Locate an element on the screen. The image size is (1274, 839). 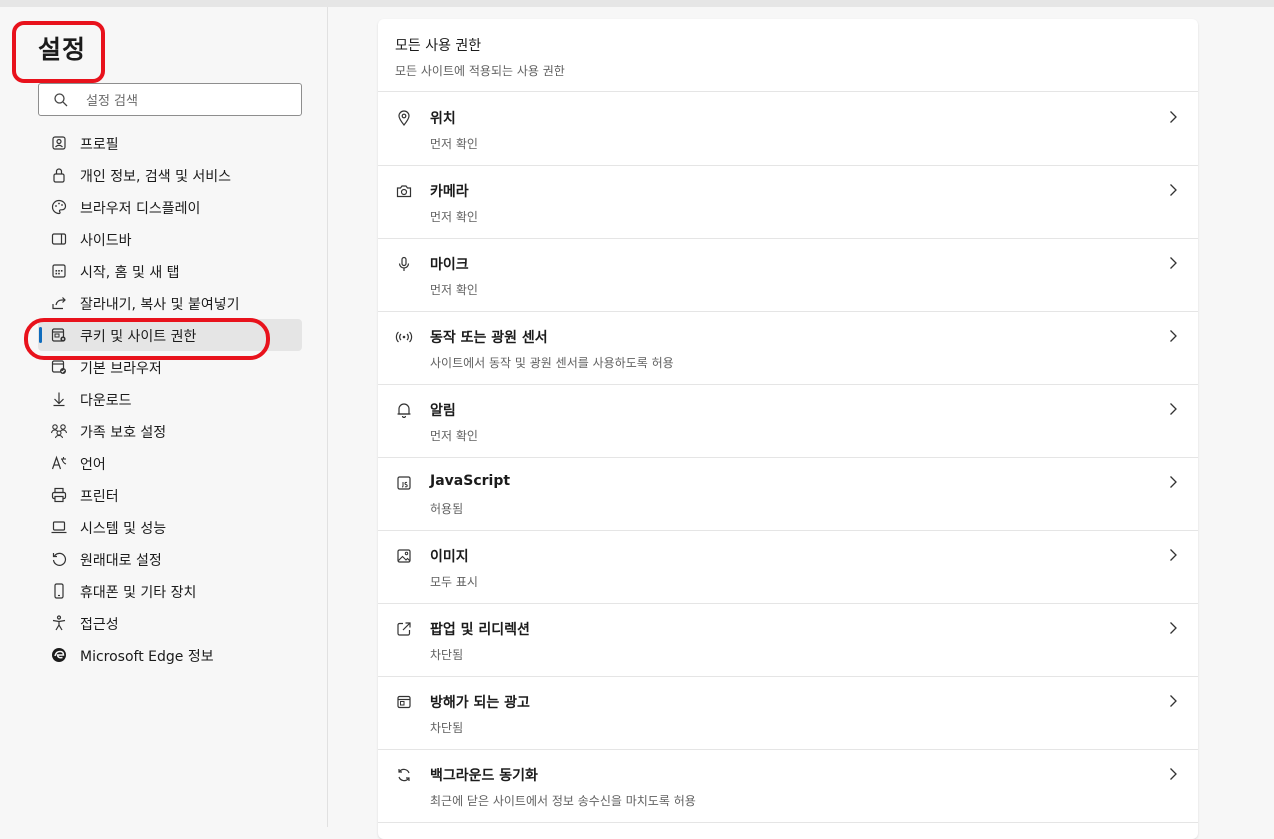
permissions-header: 모든 사용 권한 모든 사이트에 적용되는 사용 권한 is located at coordinates (788, 55).